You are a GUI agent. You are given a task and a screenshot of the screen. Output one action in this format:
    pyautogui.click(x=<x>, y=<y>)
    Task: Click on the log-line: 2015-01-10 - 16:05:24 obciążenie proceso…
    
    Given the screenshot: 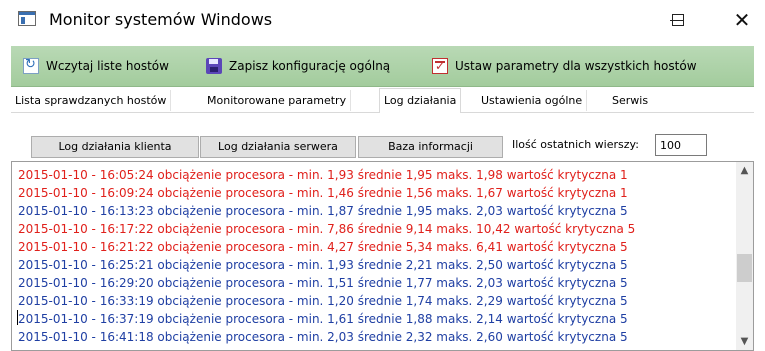 What is the action you would take?
    pyautogui.click(x=323, y=175)
    